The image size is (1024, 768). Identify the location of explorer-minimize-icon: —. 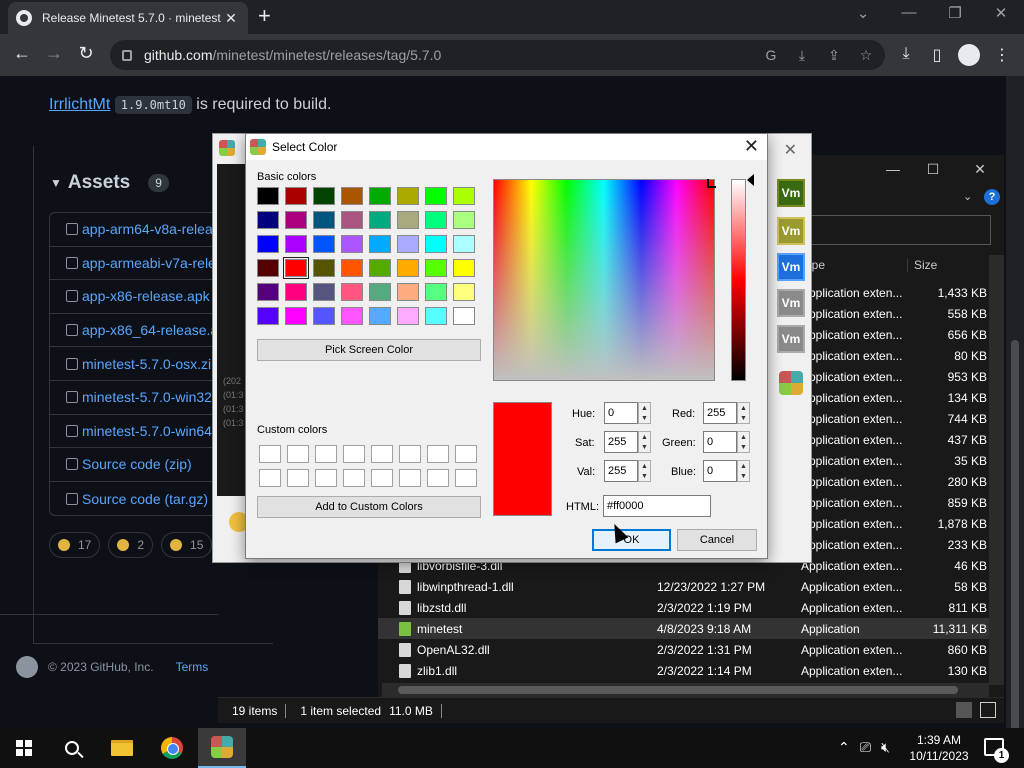
(893, 169).